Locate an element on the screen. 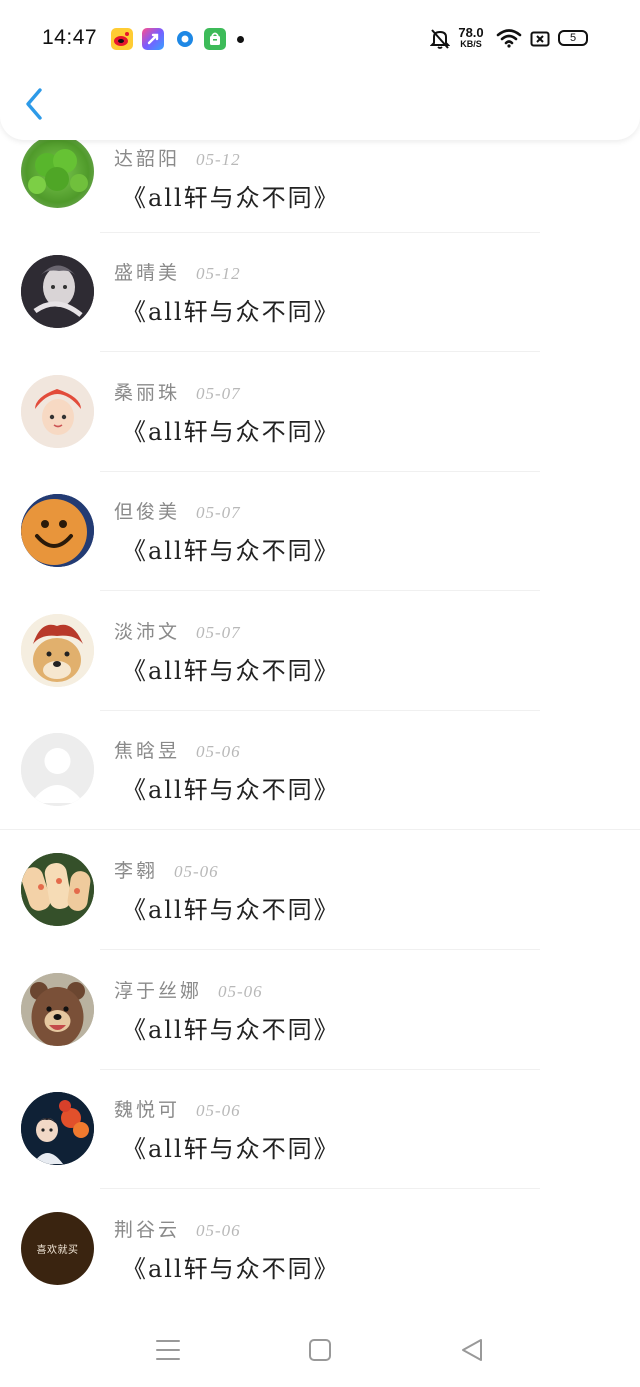 Image resolution: width=640 pixels, height=1387 pixels. net-speed-value: 78.0 is located at coordinates (471, 32).